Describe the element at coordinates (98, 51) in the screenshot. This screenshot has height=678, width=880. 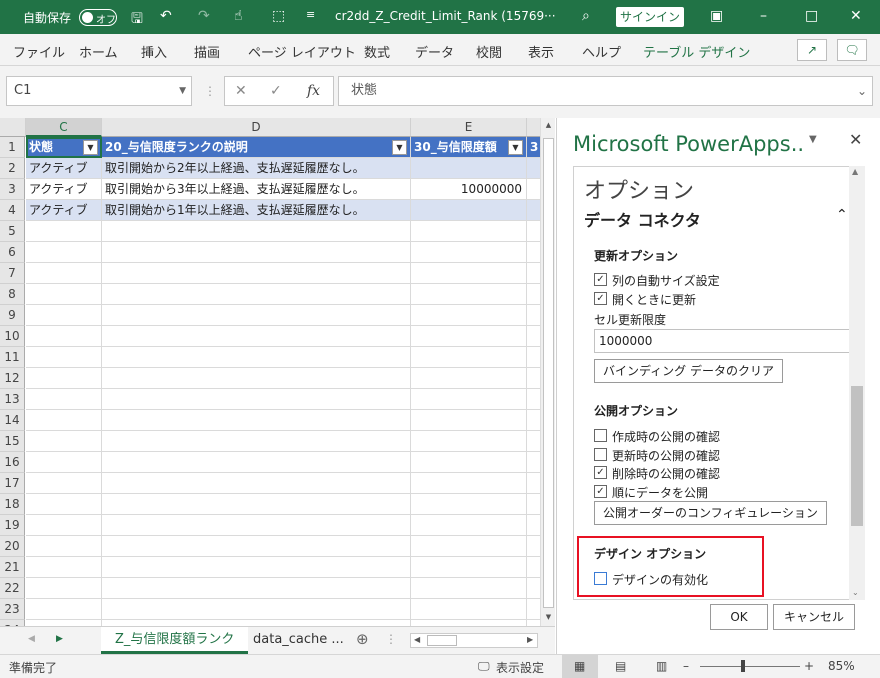
I see `tab-home: ホーム` at that location.